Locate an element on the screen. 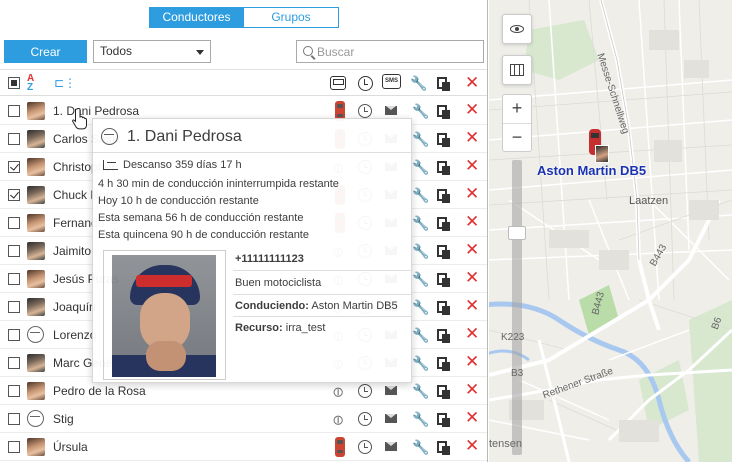 This screenshot has height=462, width=732. filter-select: Todos is located at coordinates (152, 51).